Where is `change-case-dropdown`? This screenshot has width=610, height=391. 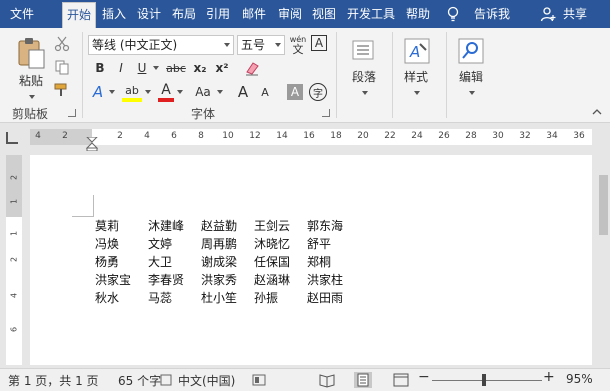
change-case-dropdown is located at coordinates (219, 92).